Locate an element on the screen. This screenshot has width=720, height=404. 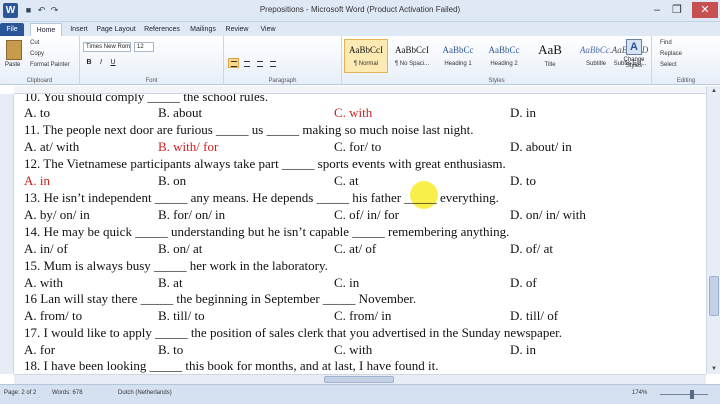
style-name: Title is located at coordinates (550, 65).